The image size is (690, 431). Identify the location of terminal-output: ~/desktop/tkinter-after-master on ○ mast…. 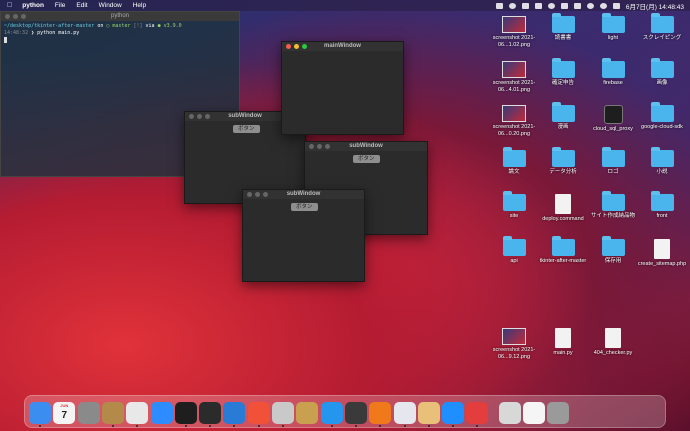
(120, 34).